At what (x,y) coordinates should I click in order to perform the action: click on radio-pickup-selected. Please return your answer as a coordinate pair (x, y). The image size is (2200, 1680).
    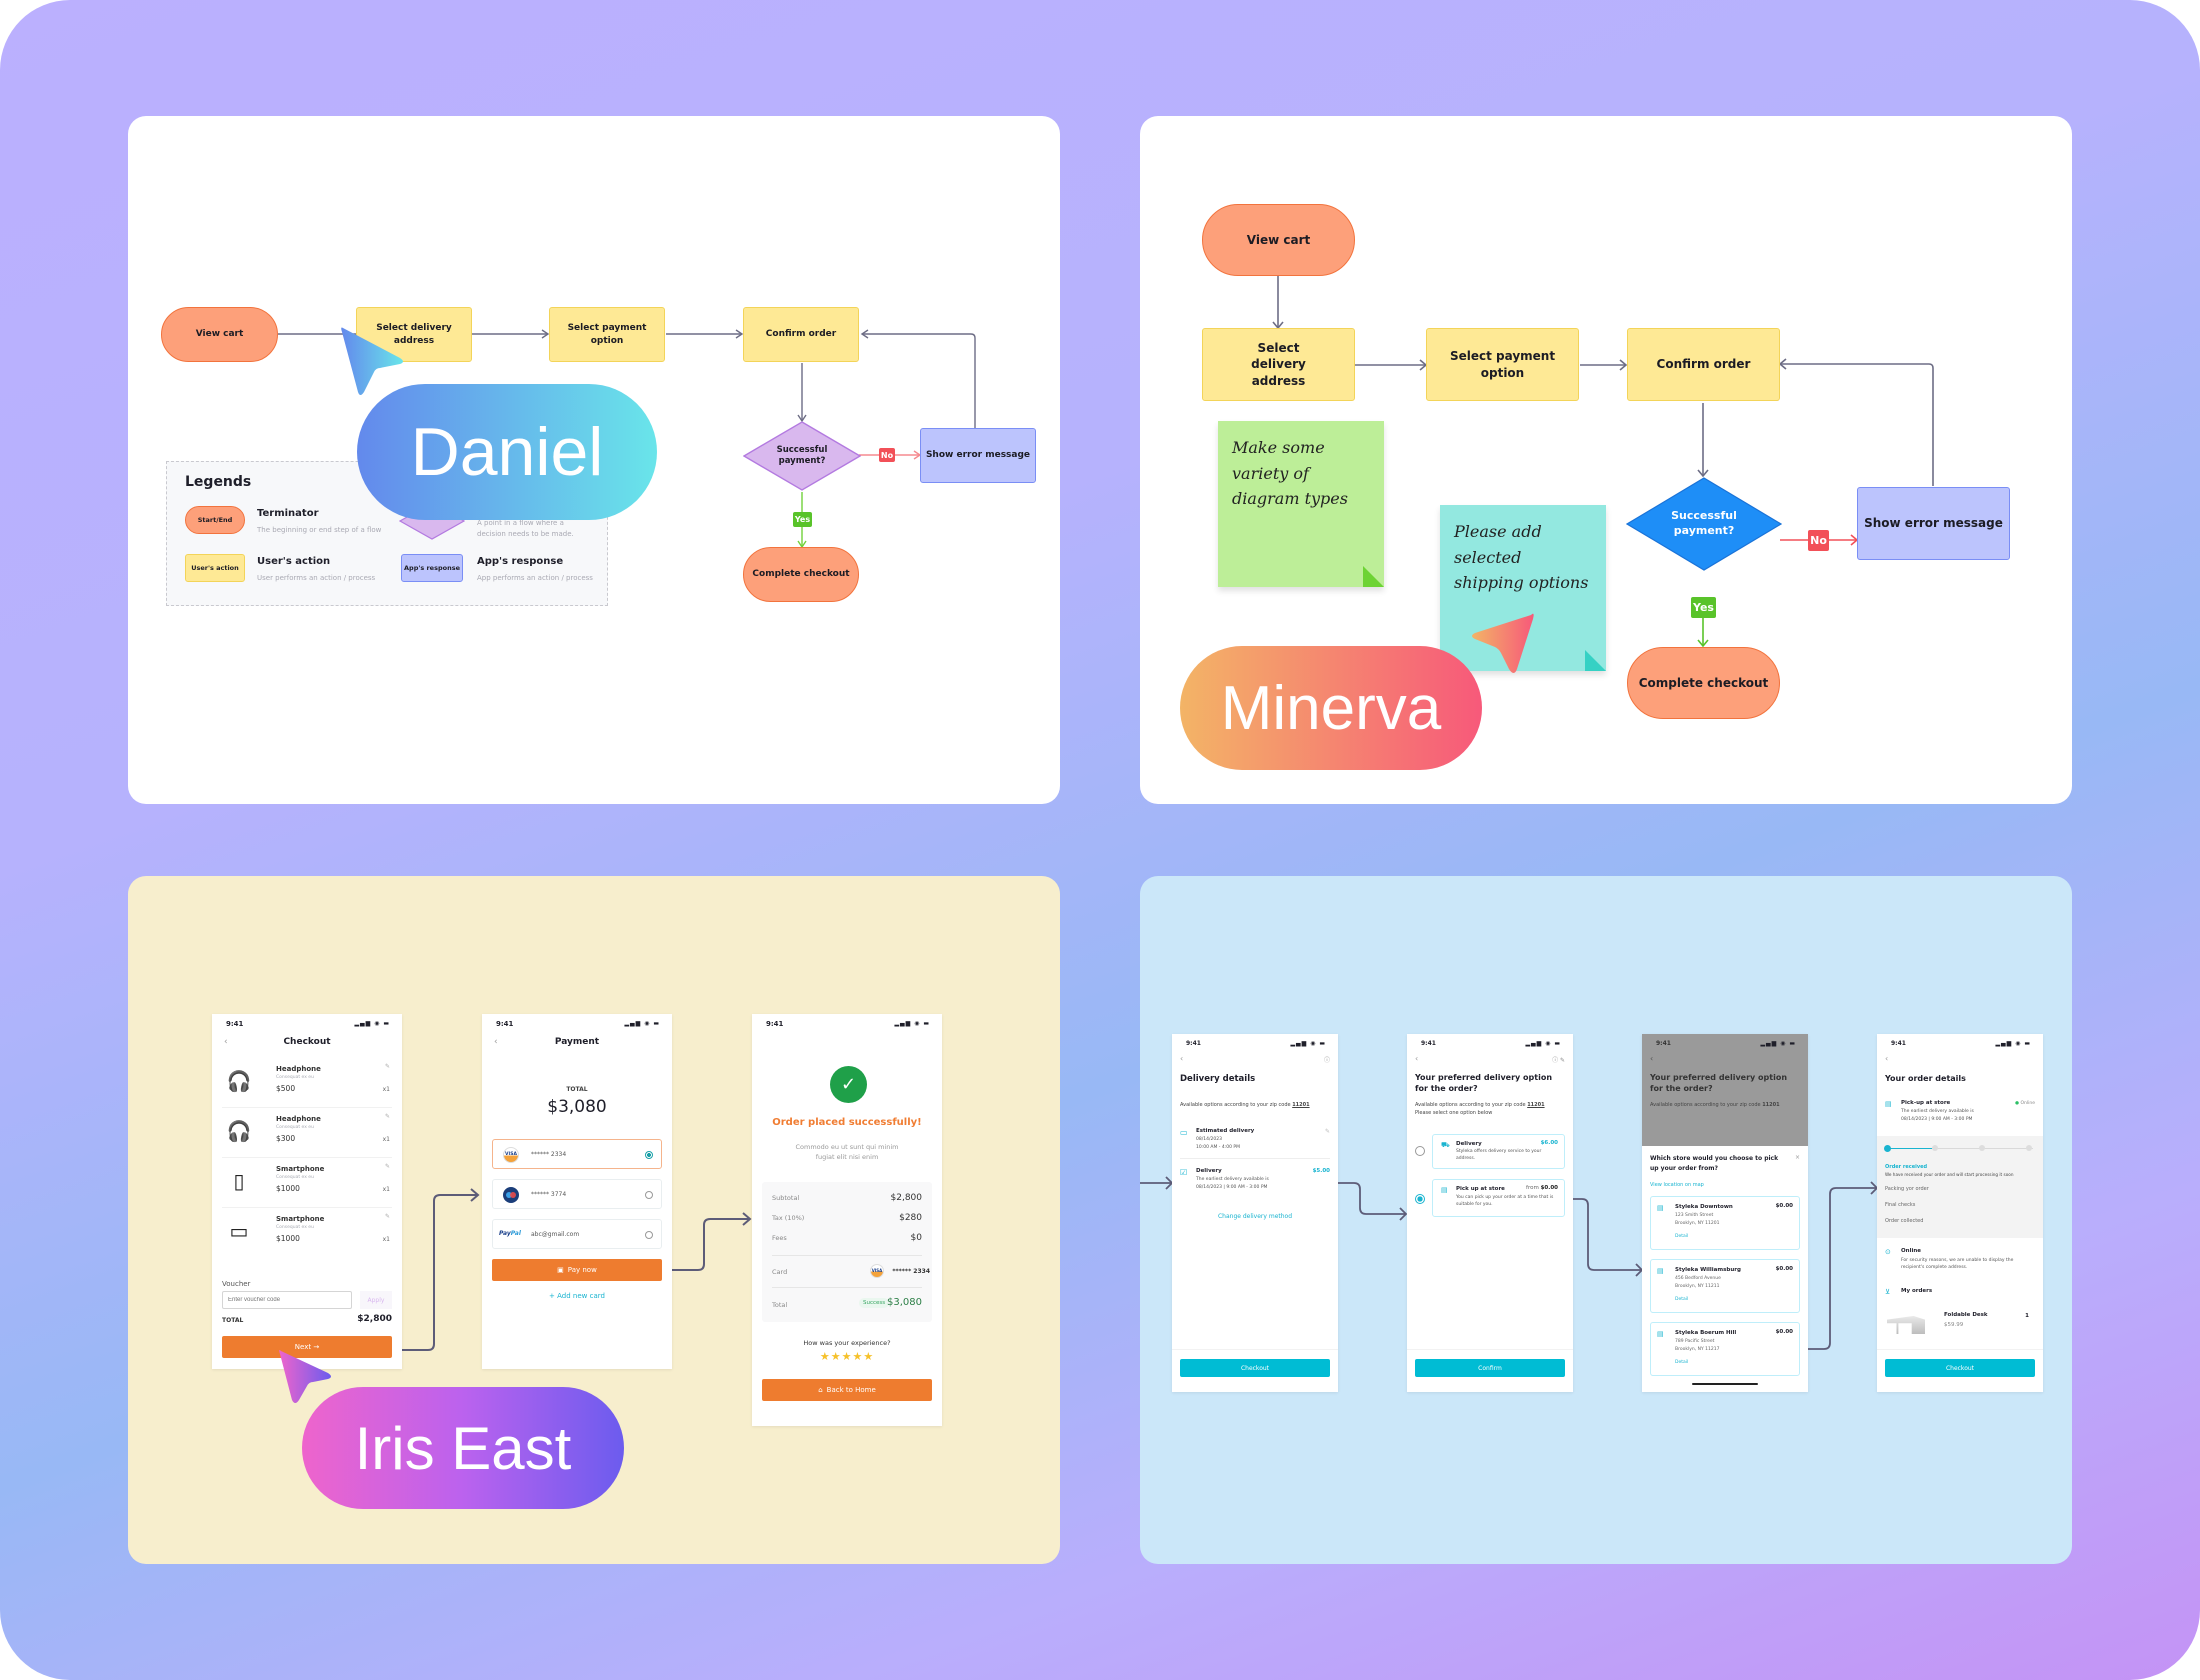
    Looking at the image, I should click on (1420, 1199).